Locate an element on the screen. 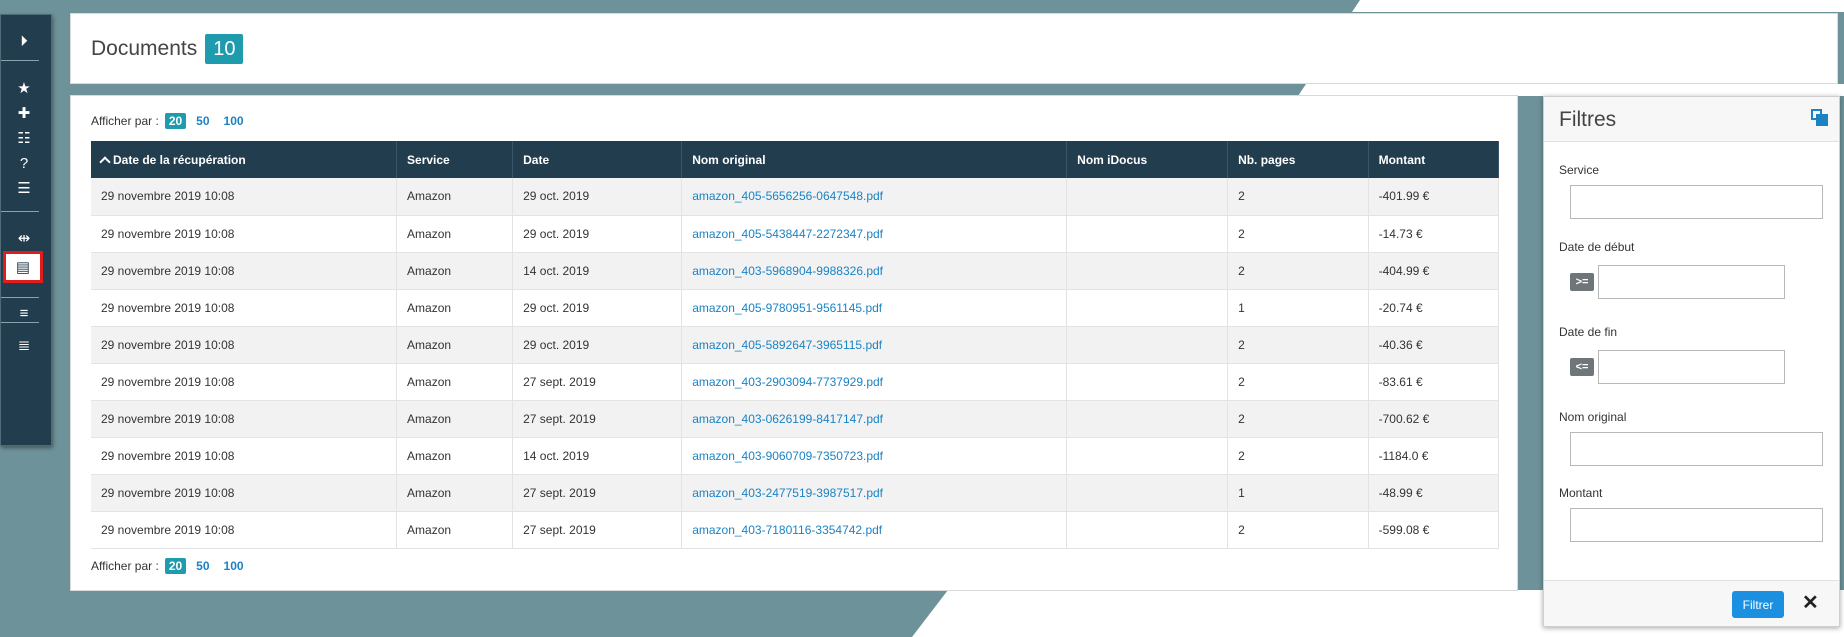 The width and height of the screenshot is (1844, 637). cell-amount: -404.99 € is located at coordinates (1434, 271).